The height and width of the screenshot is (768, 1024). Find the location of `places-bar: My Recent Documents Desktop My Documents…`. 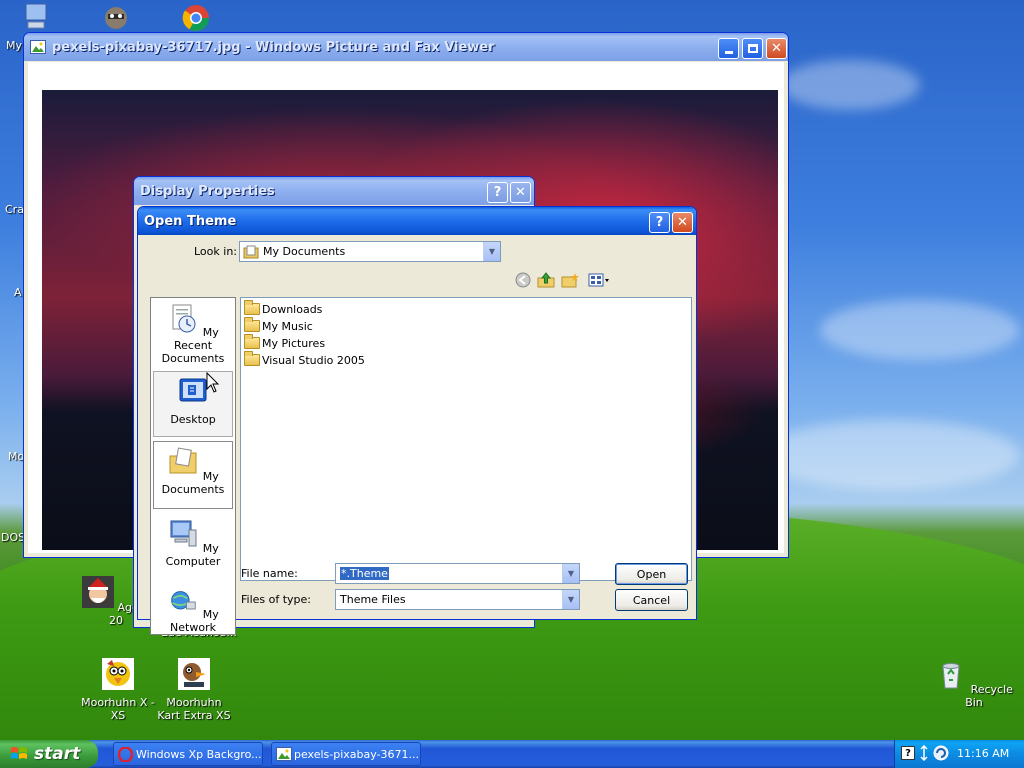

places-bar: My Recent Documents Desktop My Documents… is located at coordinates (193, 466).